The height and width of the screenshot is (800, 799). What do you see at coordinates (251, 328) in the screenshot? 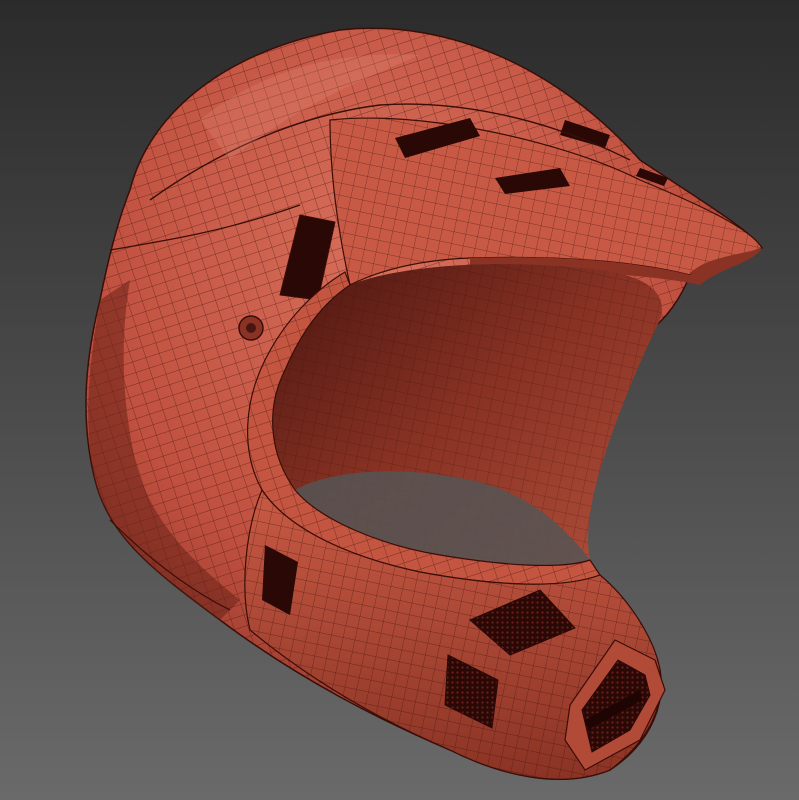
I see `visor-screw-center` at bounding box center [251, 328].